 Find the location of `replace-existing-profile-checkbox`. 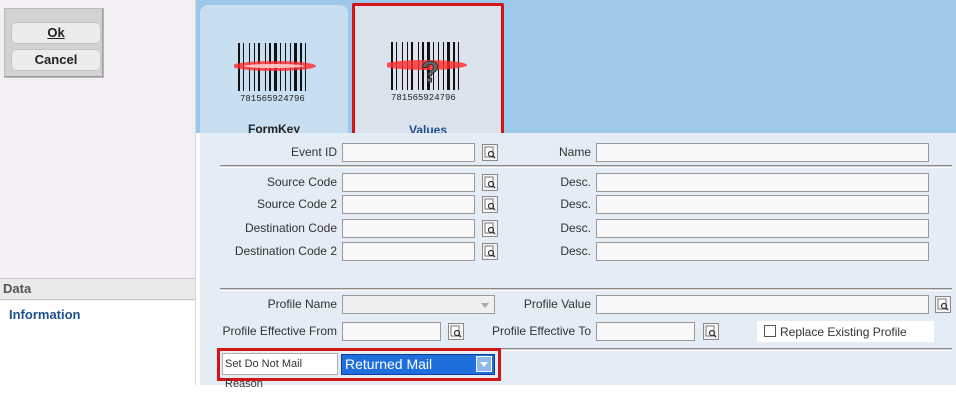

replace-existing-profile-checkbox is located at coordinates (770, 331).